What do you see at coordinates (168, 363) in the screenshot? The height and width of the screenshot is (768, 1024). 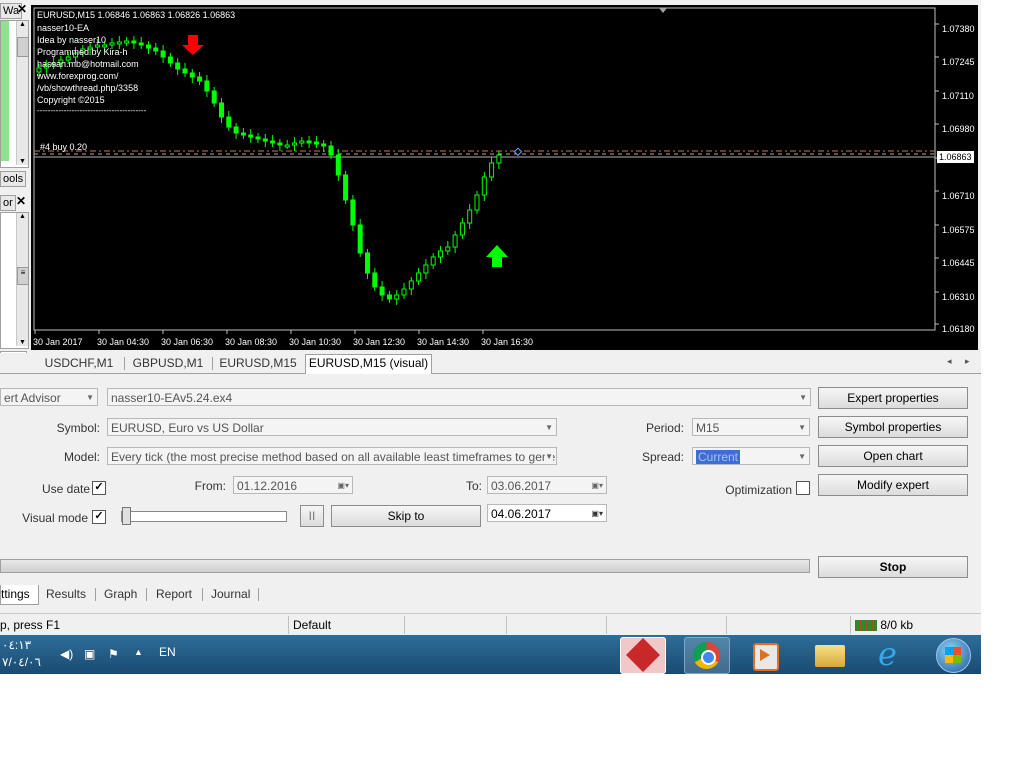 I see `chart-tab-gbpusd-m1: GBPUSD,M1` at bounding box center [168, 363].